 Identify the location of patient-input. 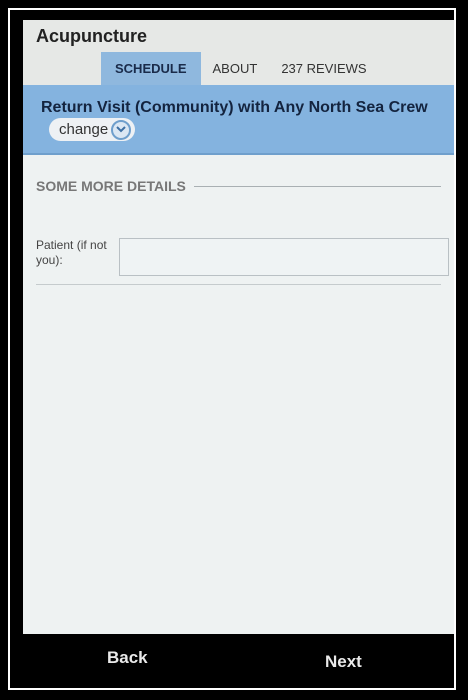
(284, 257).